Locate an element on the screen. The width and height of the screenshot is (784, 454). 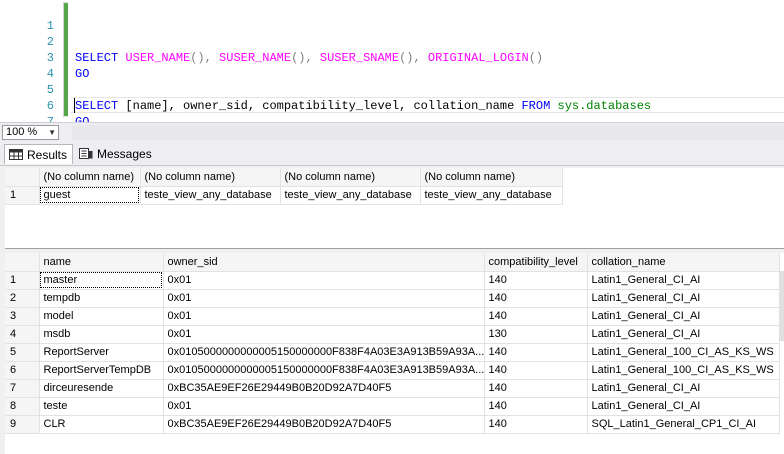
row-number: 8 is located at coordinates (22, 406).